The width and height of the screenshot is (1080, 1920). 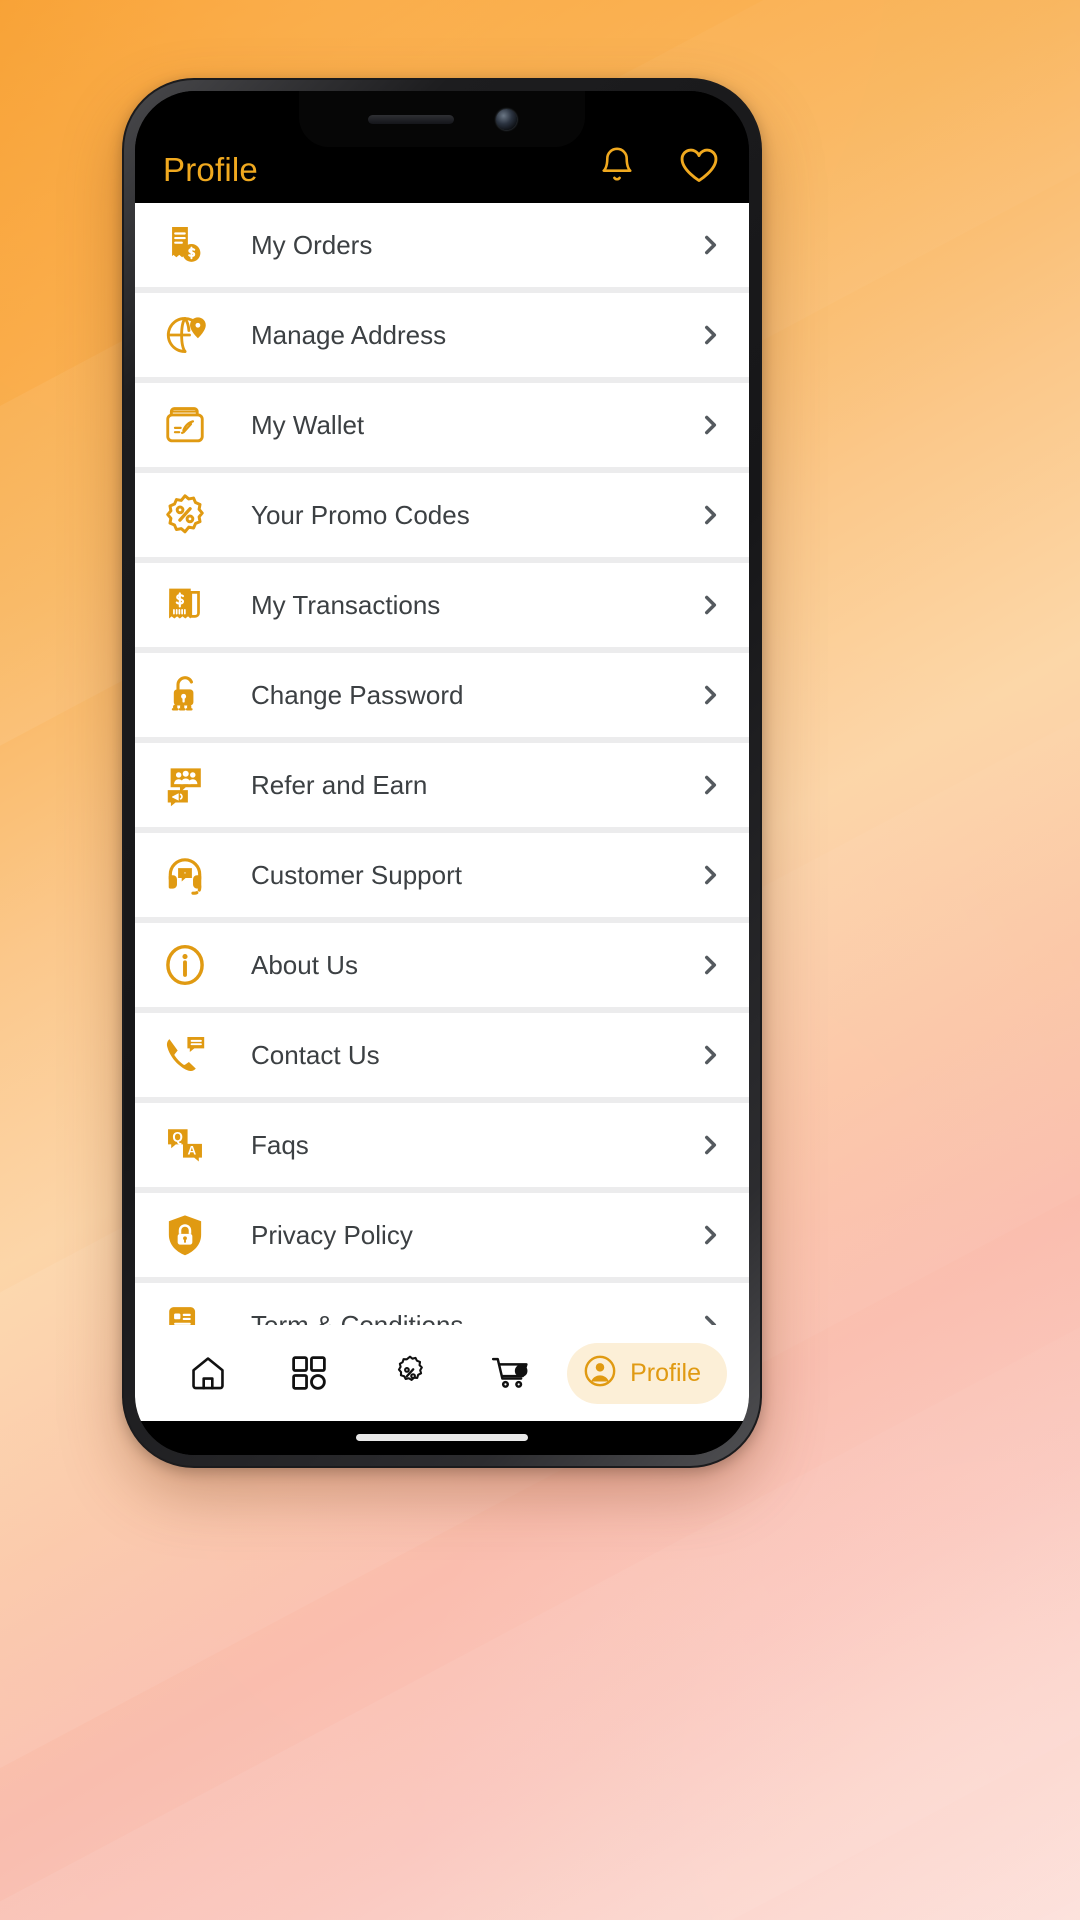 I want to click on device-notch, so click(x=442, y=119).